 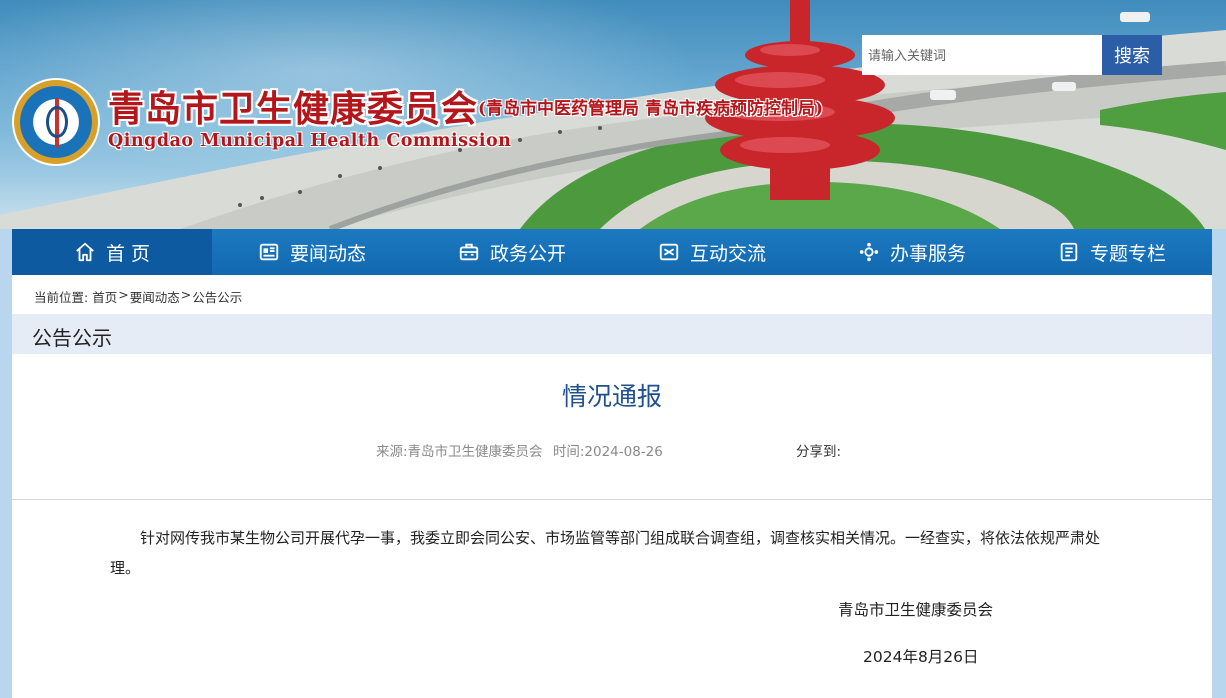 I want to click on section-header: 公告公示, so click(x=612, y=334).